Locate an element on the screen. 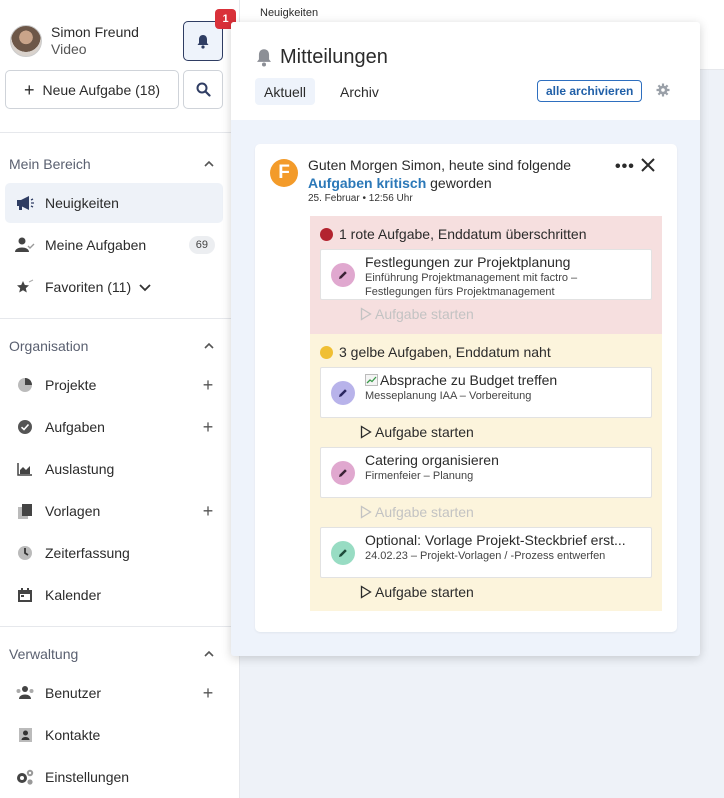  sidebar-item-label: Zeiterfassung is located at coordinates (87, 553).